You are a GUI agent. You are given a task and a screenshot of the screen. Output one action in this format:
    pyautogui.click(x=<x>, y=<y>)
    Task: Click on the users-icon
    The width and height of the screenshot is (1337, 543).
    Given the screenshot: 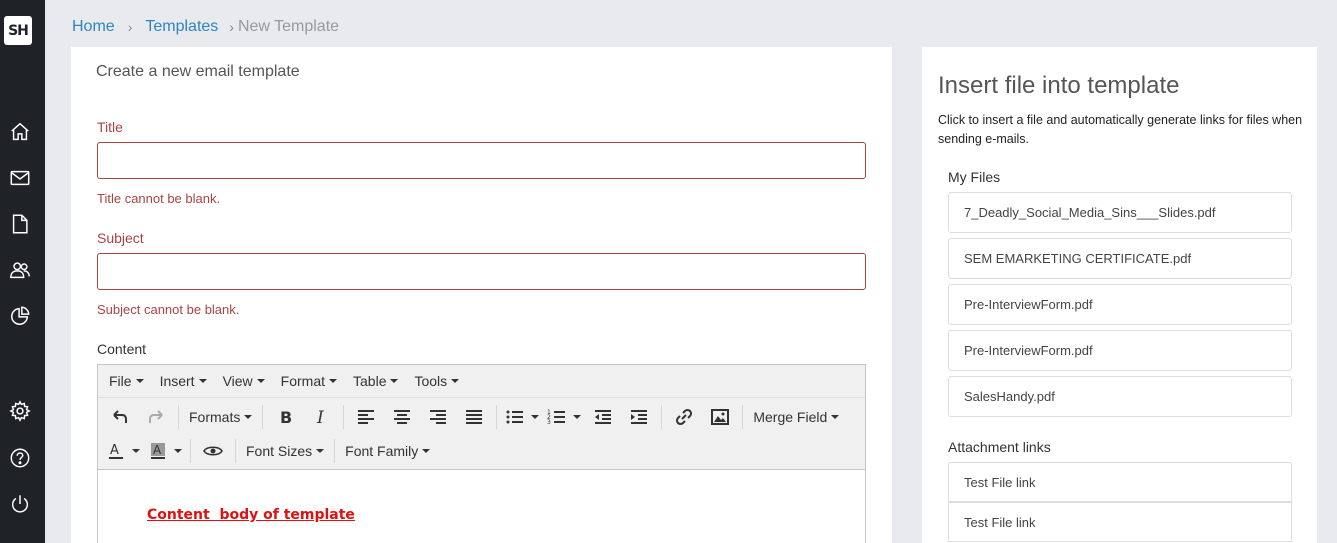 What is the action you would take?
    pyautogui.click(x=20, y=270)
    